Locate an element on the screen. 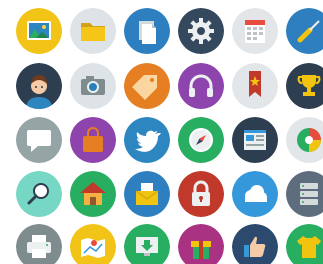  map-location-icon is located at coordinates (93, 244).